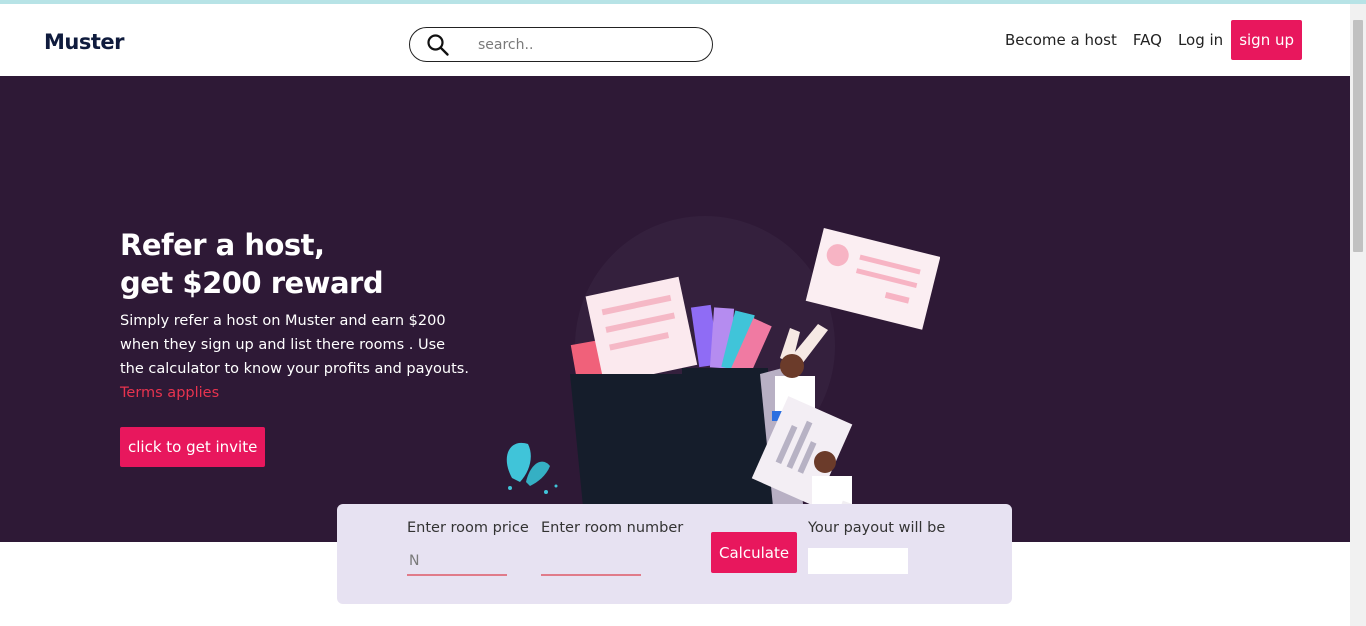 The width and height of the screenshot is (1366, 626). Describe the element at coordinates (84, 42) in the screenshot. I see `logo: Muster` at that location.